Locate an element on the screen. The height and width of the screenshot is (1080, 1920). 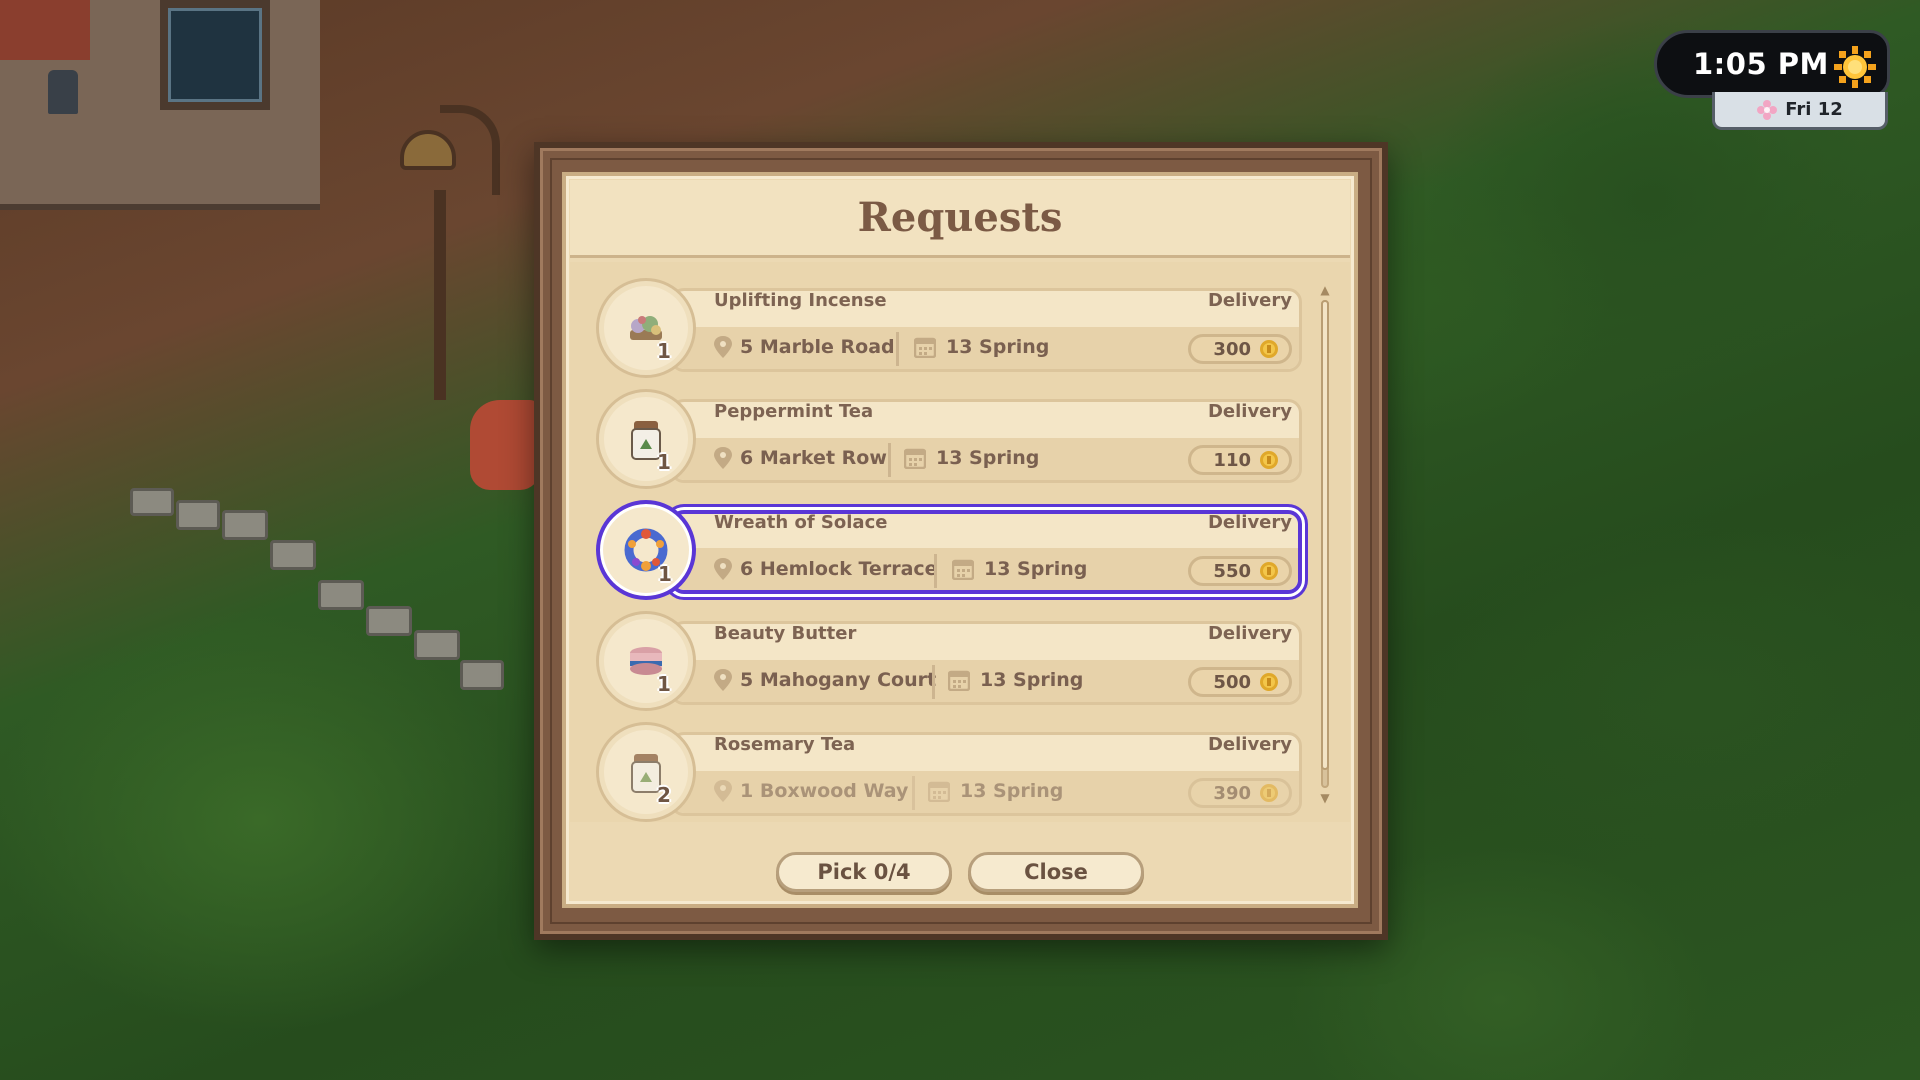
item-quantity: 2 is located at coordinates (664, 795).